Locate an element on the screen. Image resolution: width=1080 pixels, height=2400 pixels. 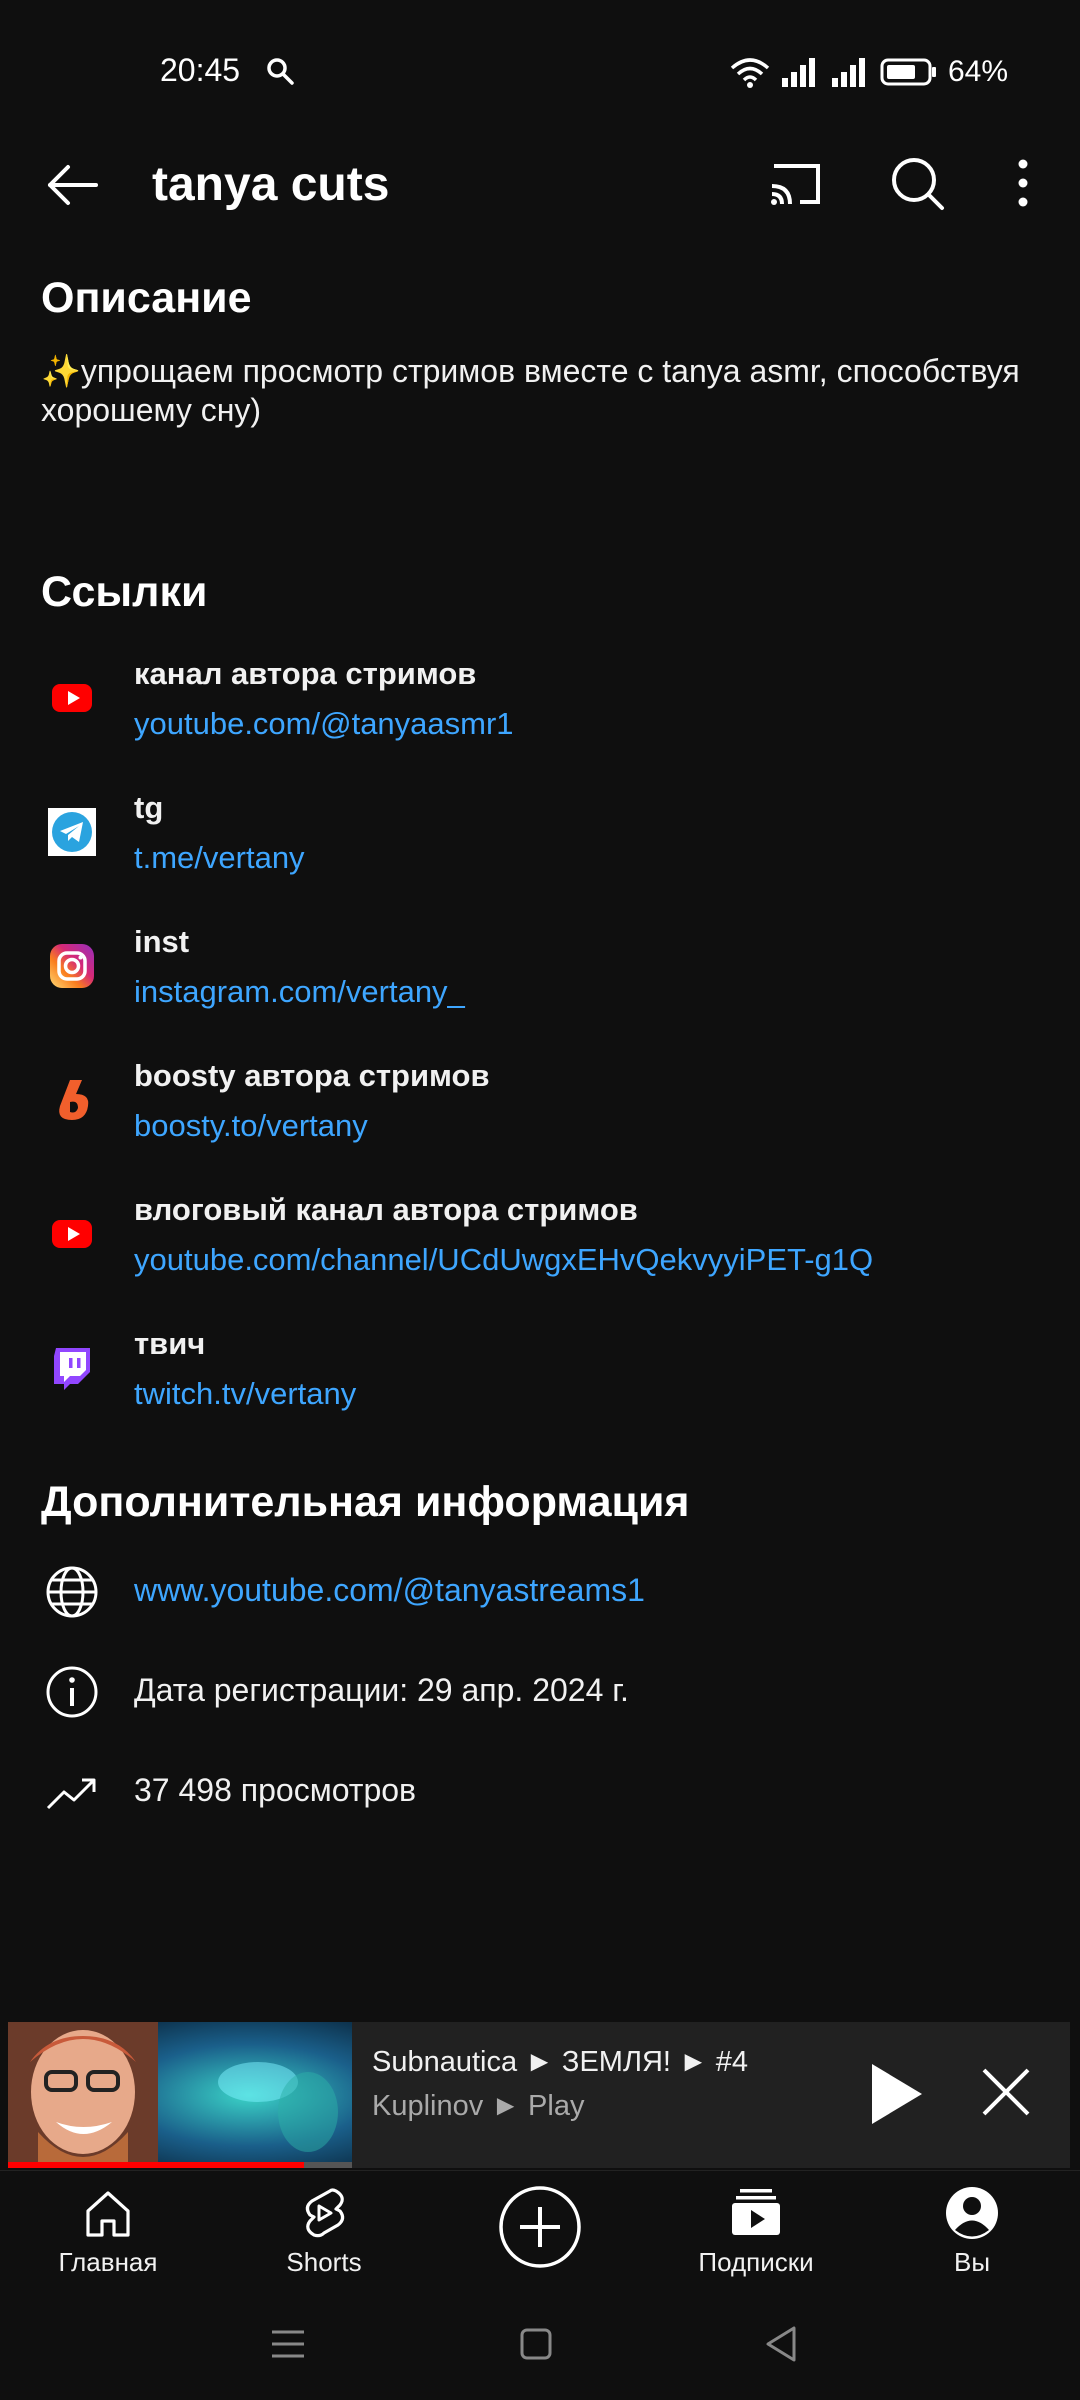
status-time: 20:45 is located at coordinates (200, 70).